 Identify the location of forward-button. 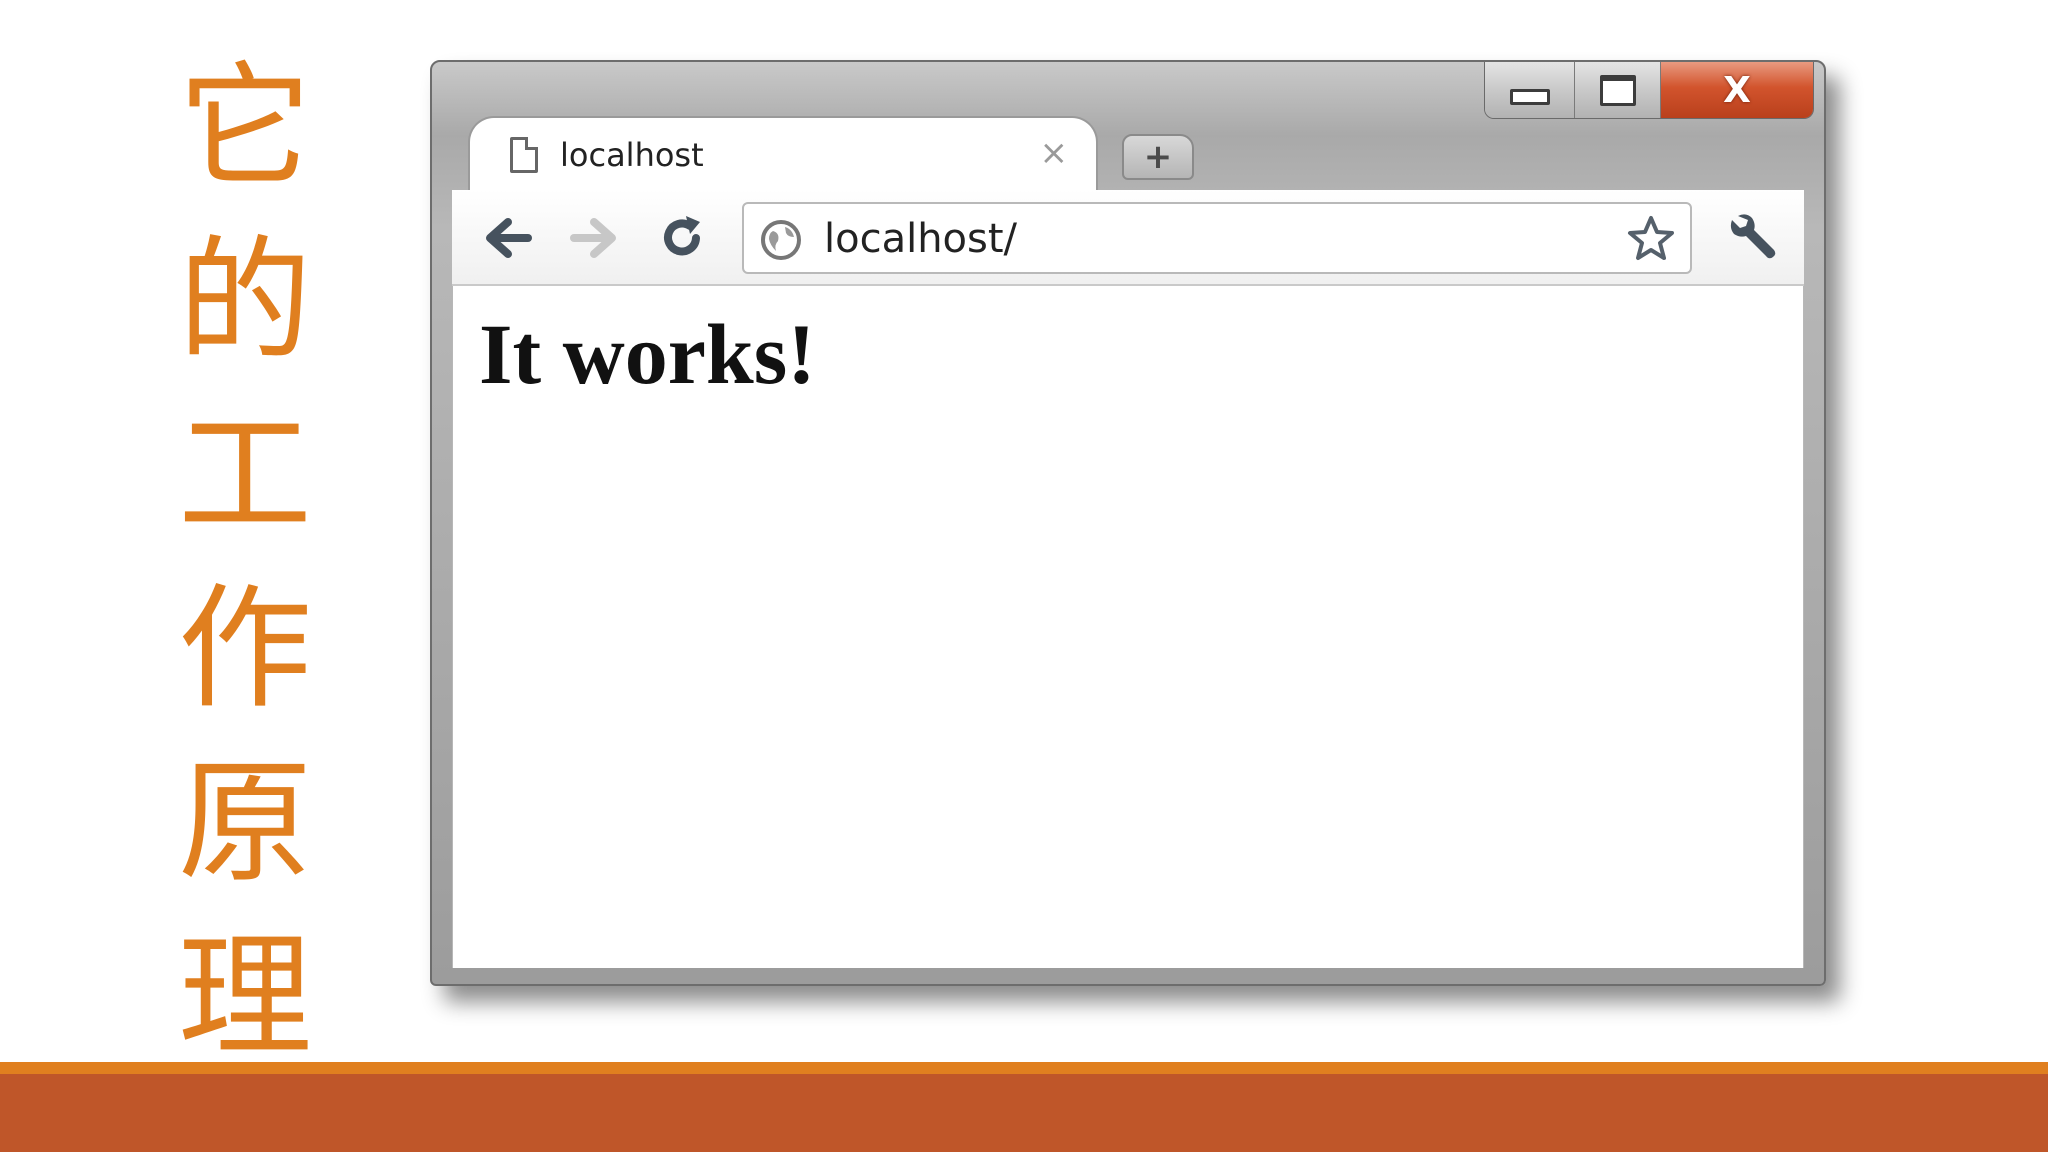
(594, 238).